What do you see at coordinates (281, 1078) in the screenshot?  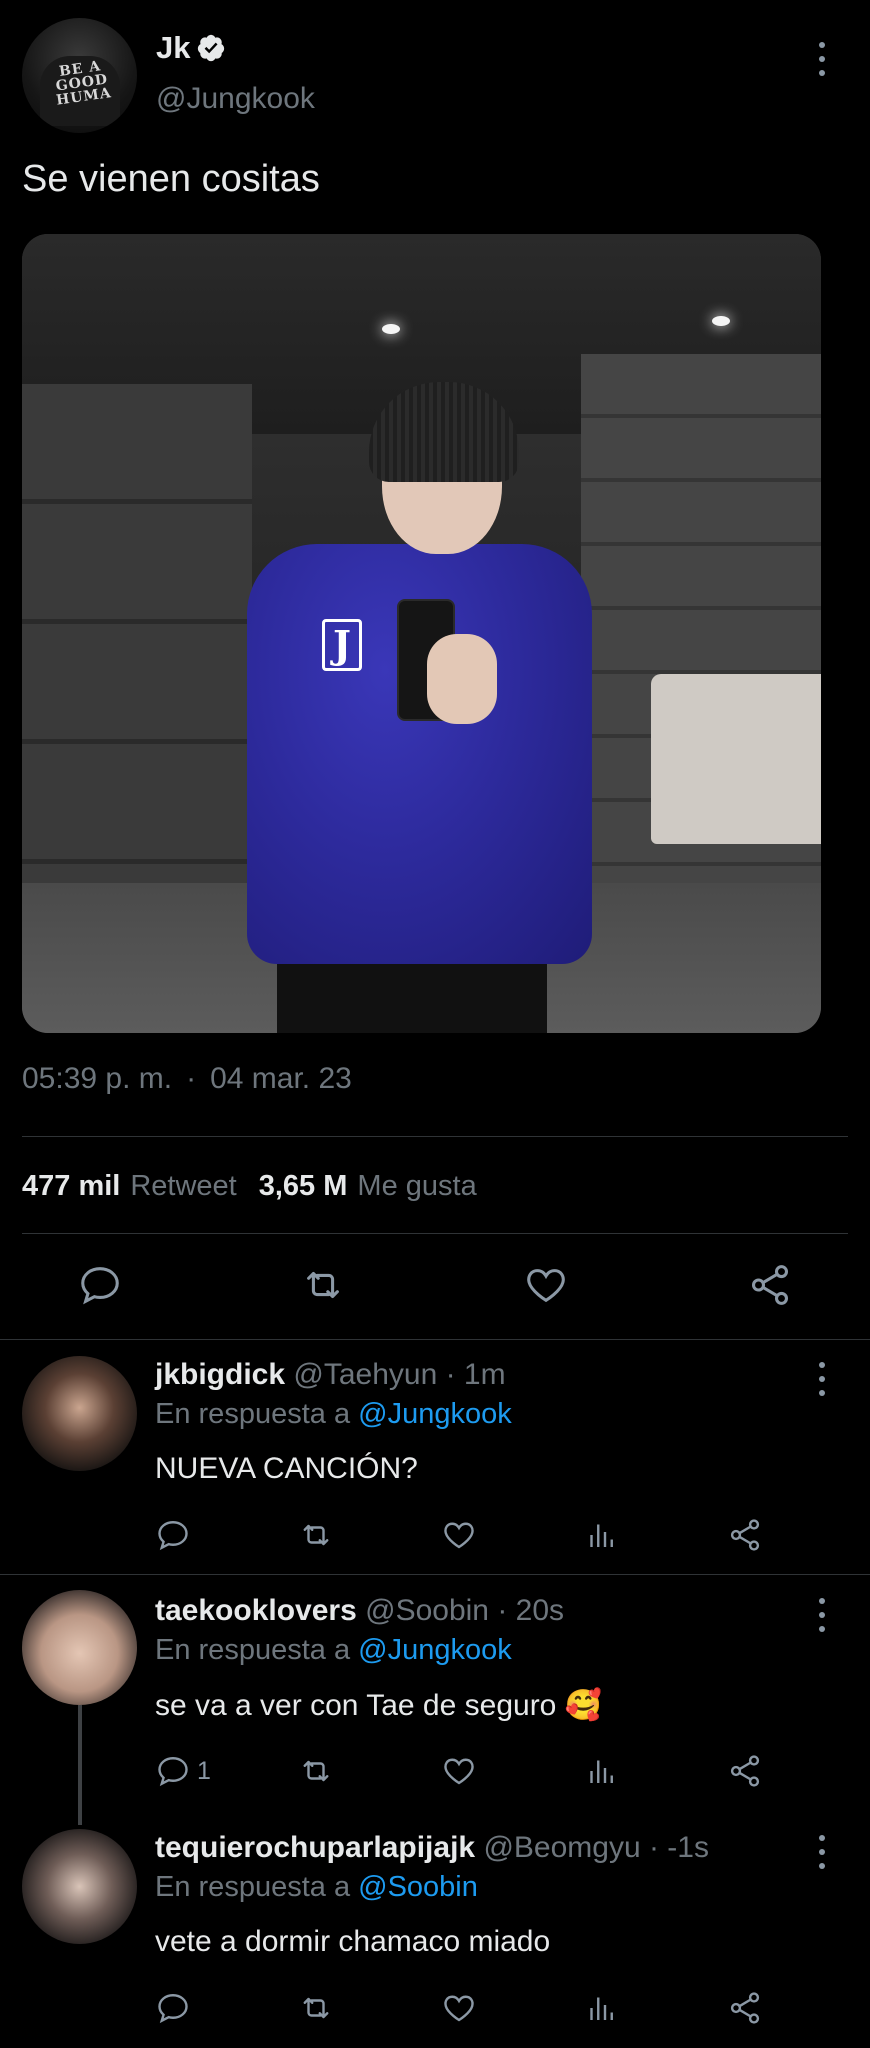 I see `tweet-date: 04 mar. 23` at bounding box center [281, 1078].